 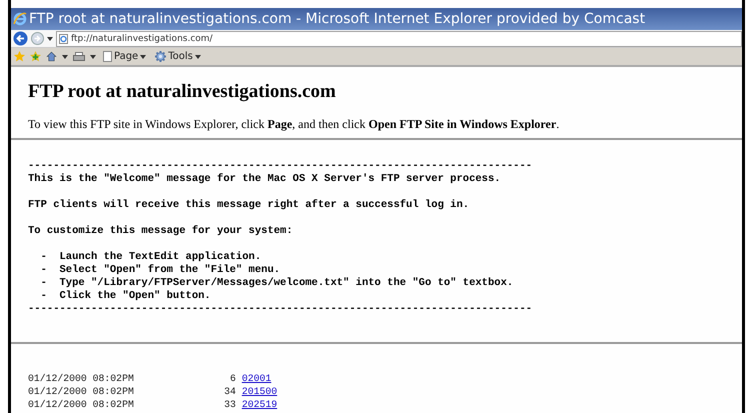 I want to click on file-size: 6, so click(x=232, y=378).